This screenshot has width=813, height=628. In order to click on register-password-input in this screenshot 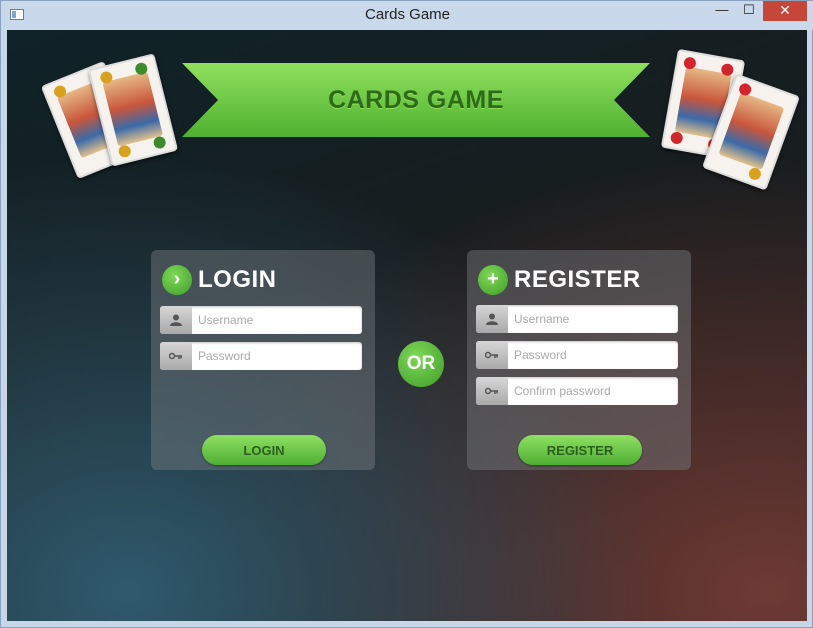, I will do `click(590, 355)`.